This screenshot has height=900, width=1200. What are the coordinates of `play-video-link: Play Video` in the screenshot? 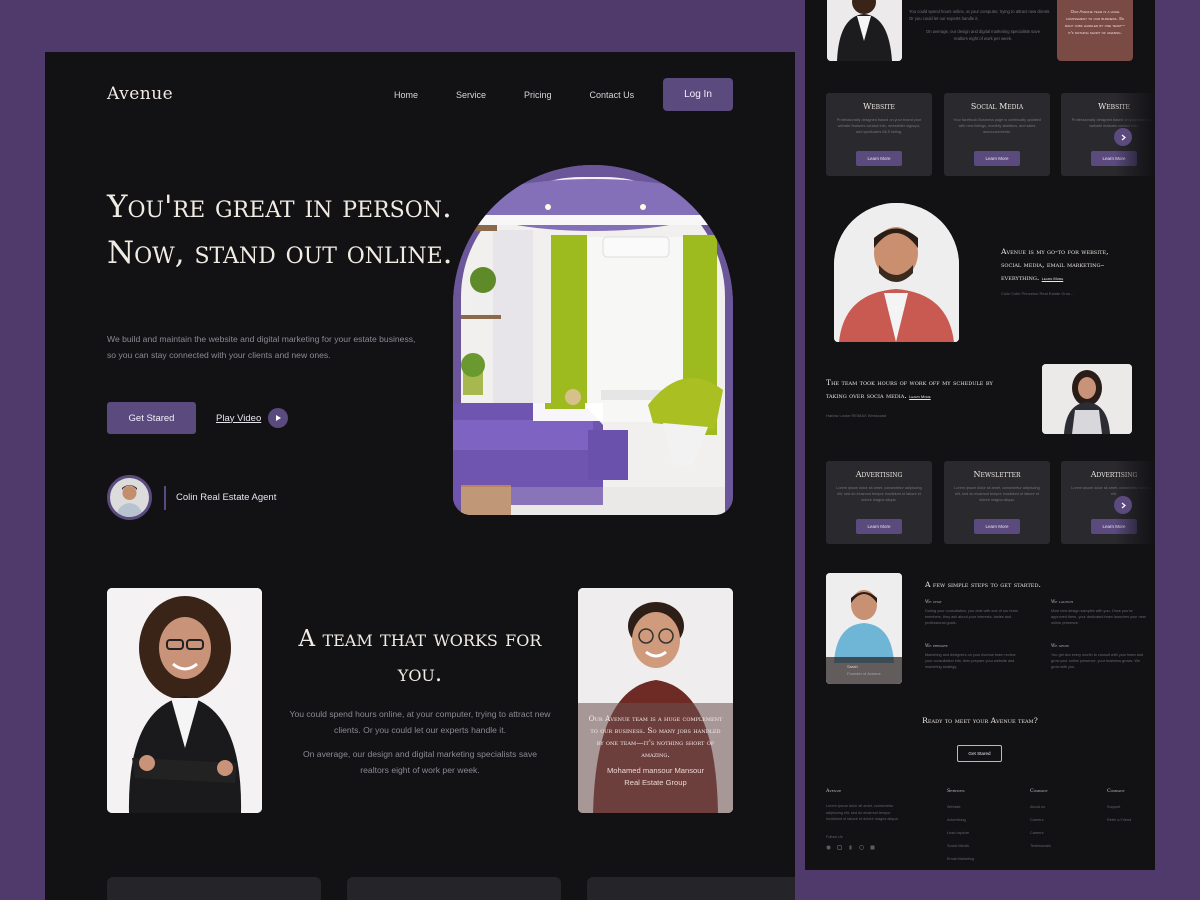 It's located at (252, 418).